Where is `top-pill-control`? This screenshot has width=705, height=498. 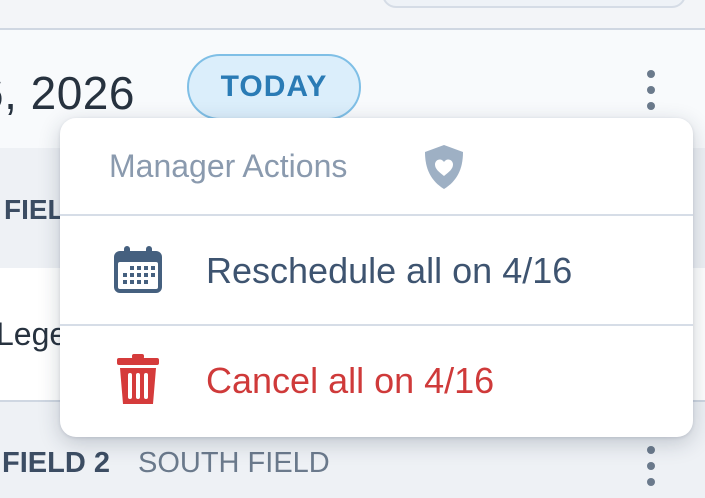
top-pill-control is located at coordinates (534, 4).